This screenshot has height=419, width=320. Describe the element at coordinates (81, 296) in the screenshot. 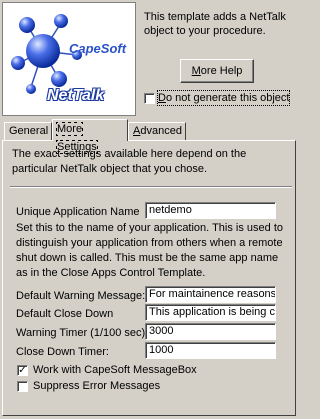

I see `default-warning-label: Default Warning Message:` at that location.